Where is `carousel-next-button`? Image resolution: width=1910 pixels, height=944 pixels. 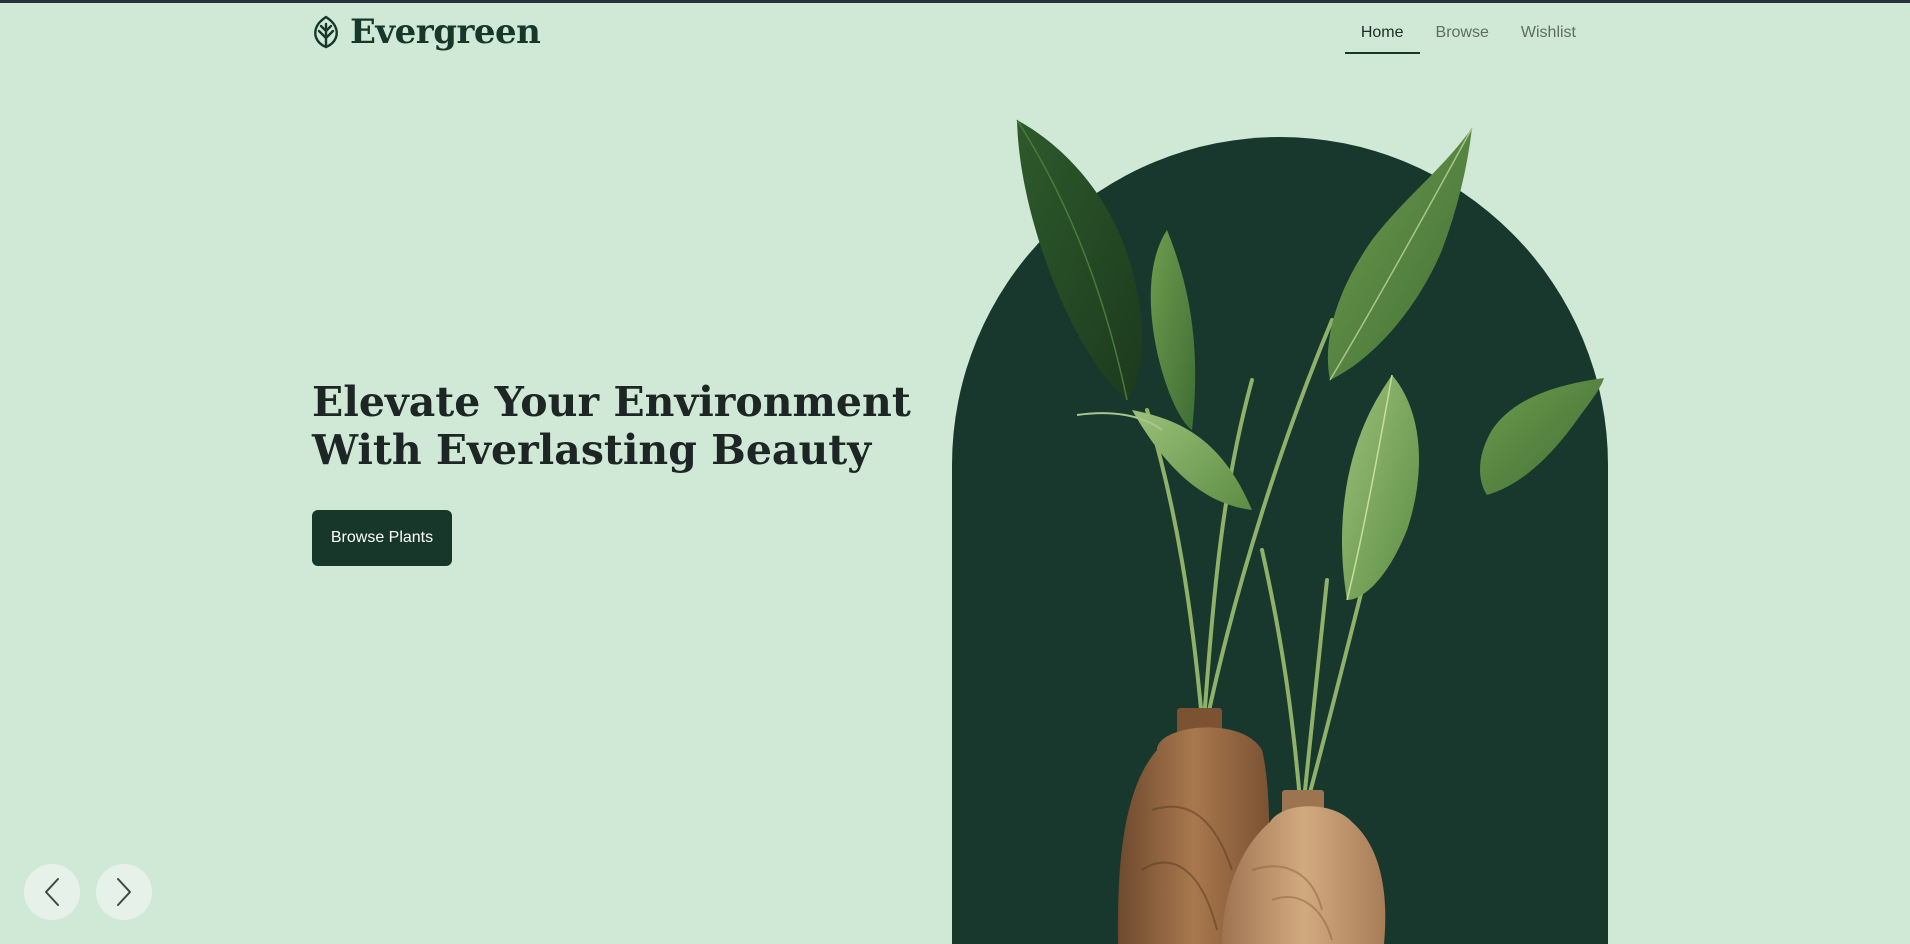 carousel-next-button is located at coordinates (124, 892).